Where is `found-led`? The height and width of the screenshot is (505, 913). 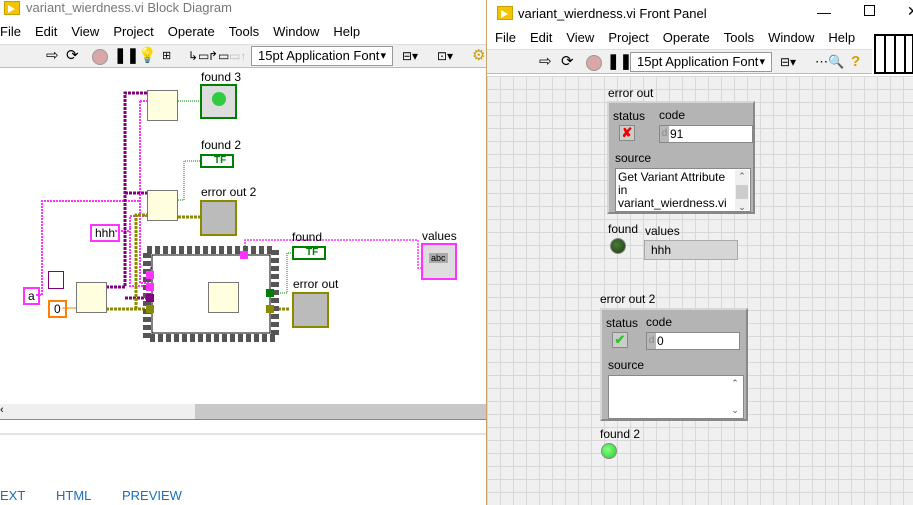 found-led is located at coordinates (618, 246).